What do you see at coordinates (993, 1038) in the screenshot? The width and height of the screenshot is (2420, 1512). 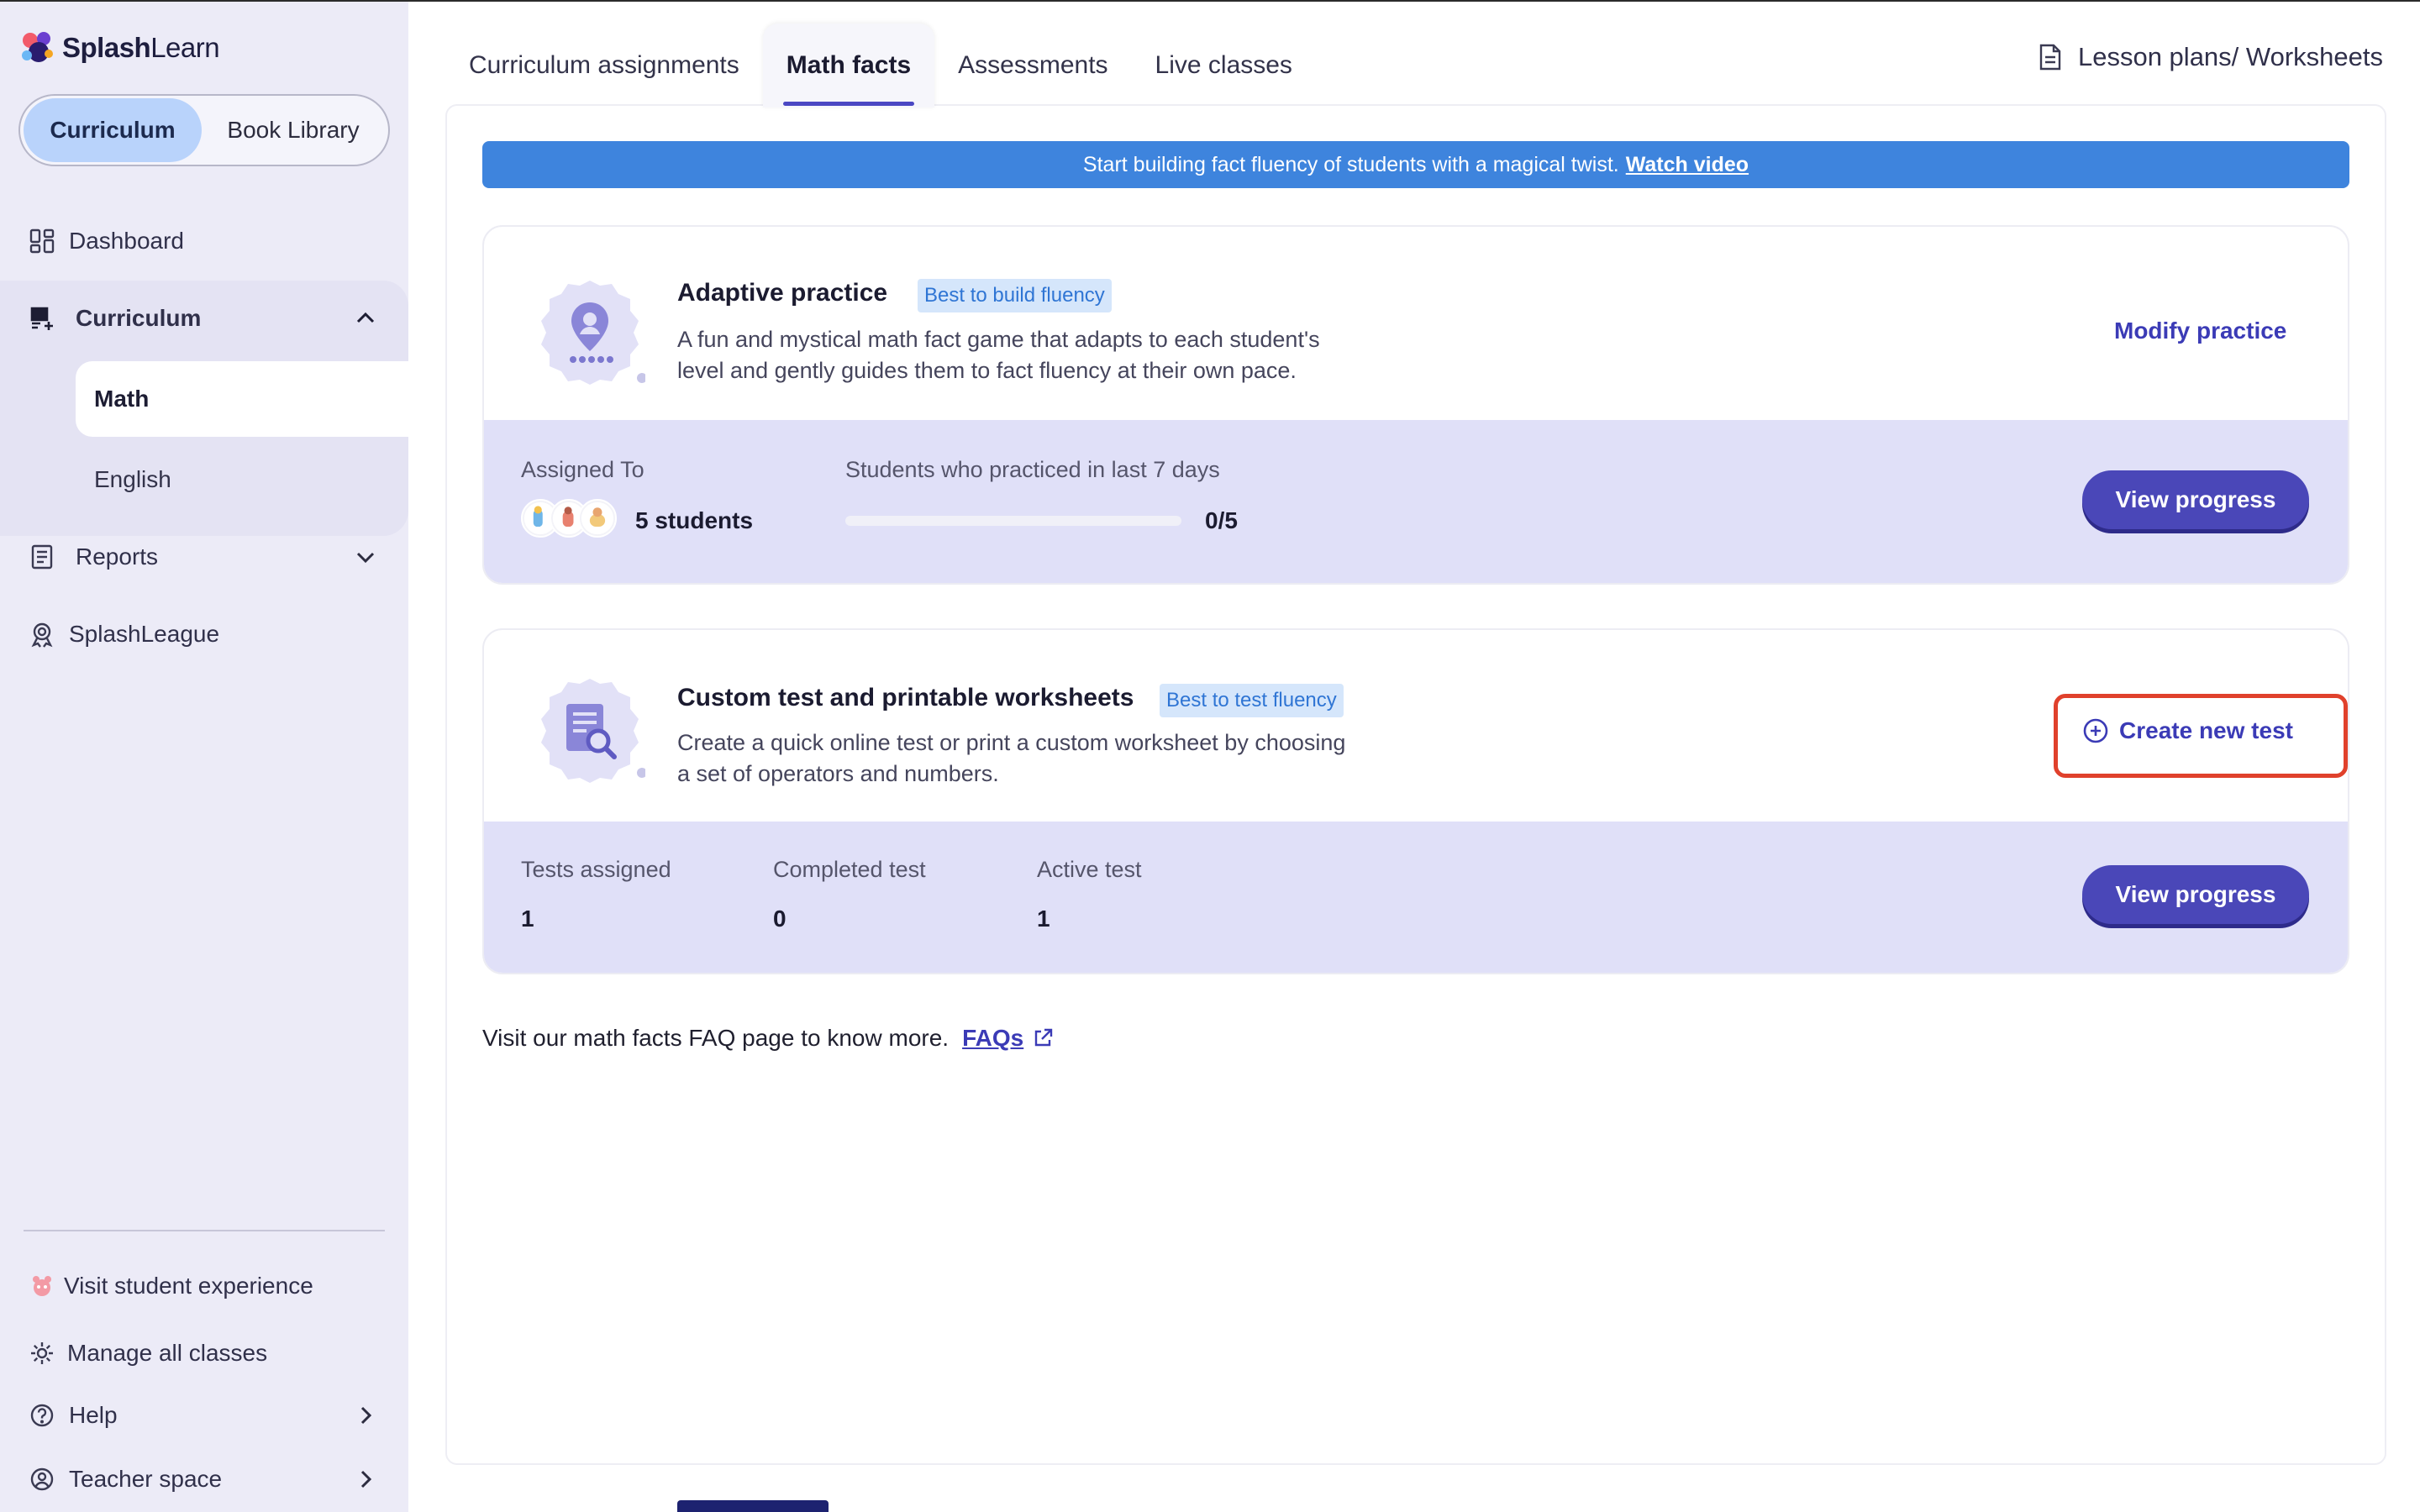 I see `faqs-link-label: FAQs` at bounding box center [993, 1038].